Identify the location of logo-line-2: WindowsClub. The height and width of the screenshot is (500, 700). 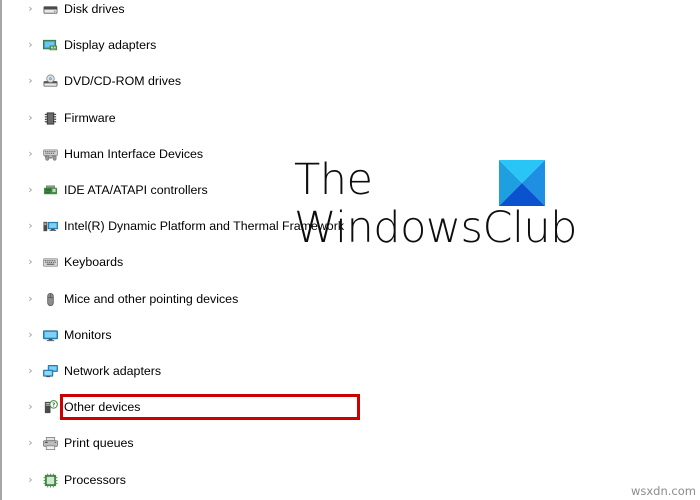
(435, 228).